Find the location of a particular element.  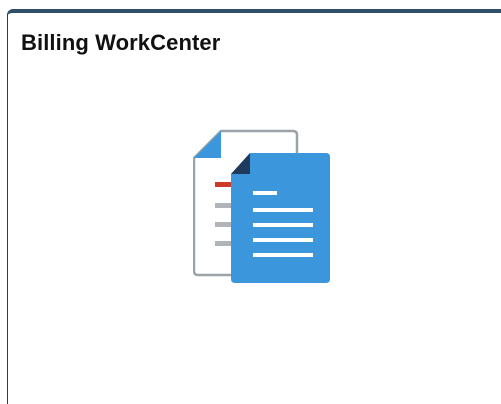

documents-icon is located at coordinates (262, 205).